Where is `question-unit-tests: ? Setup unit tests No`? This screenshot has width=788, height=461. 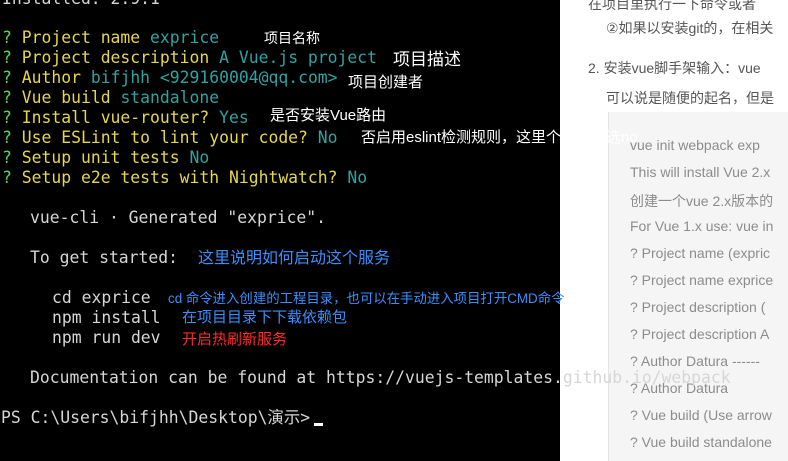 question-unit-tests: ? Setup unit tests No is located at coordinates (105, 158).